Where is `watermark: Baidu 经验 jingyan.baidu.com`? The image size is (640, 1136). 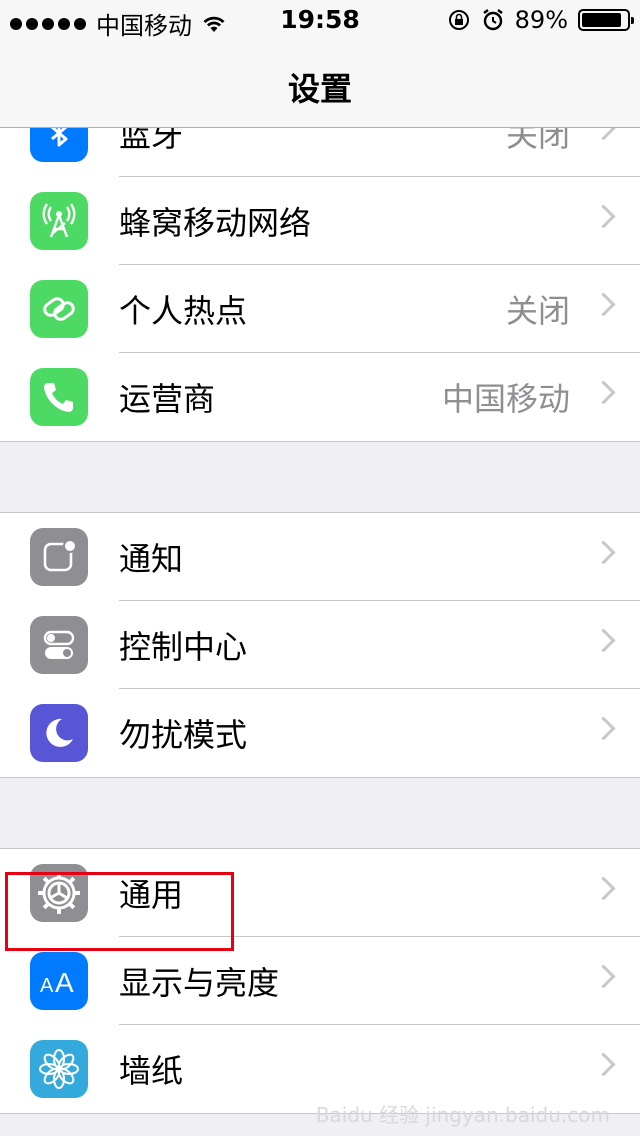
watermark: Baidu 经验 jingyan.baidu.com is located at coordinates (462, 1115).